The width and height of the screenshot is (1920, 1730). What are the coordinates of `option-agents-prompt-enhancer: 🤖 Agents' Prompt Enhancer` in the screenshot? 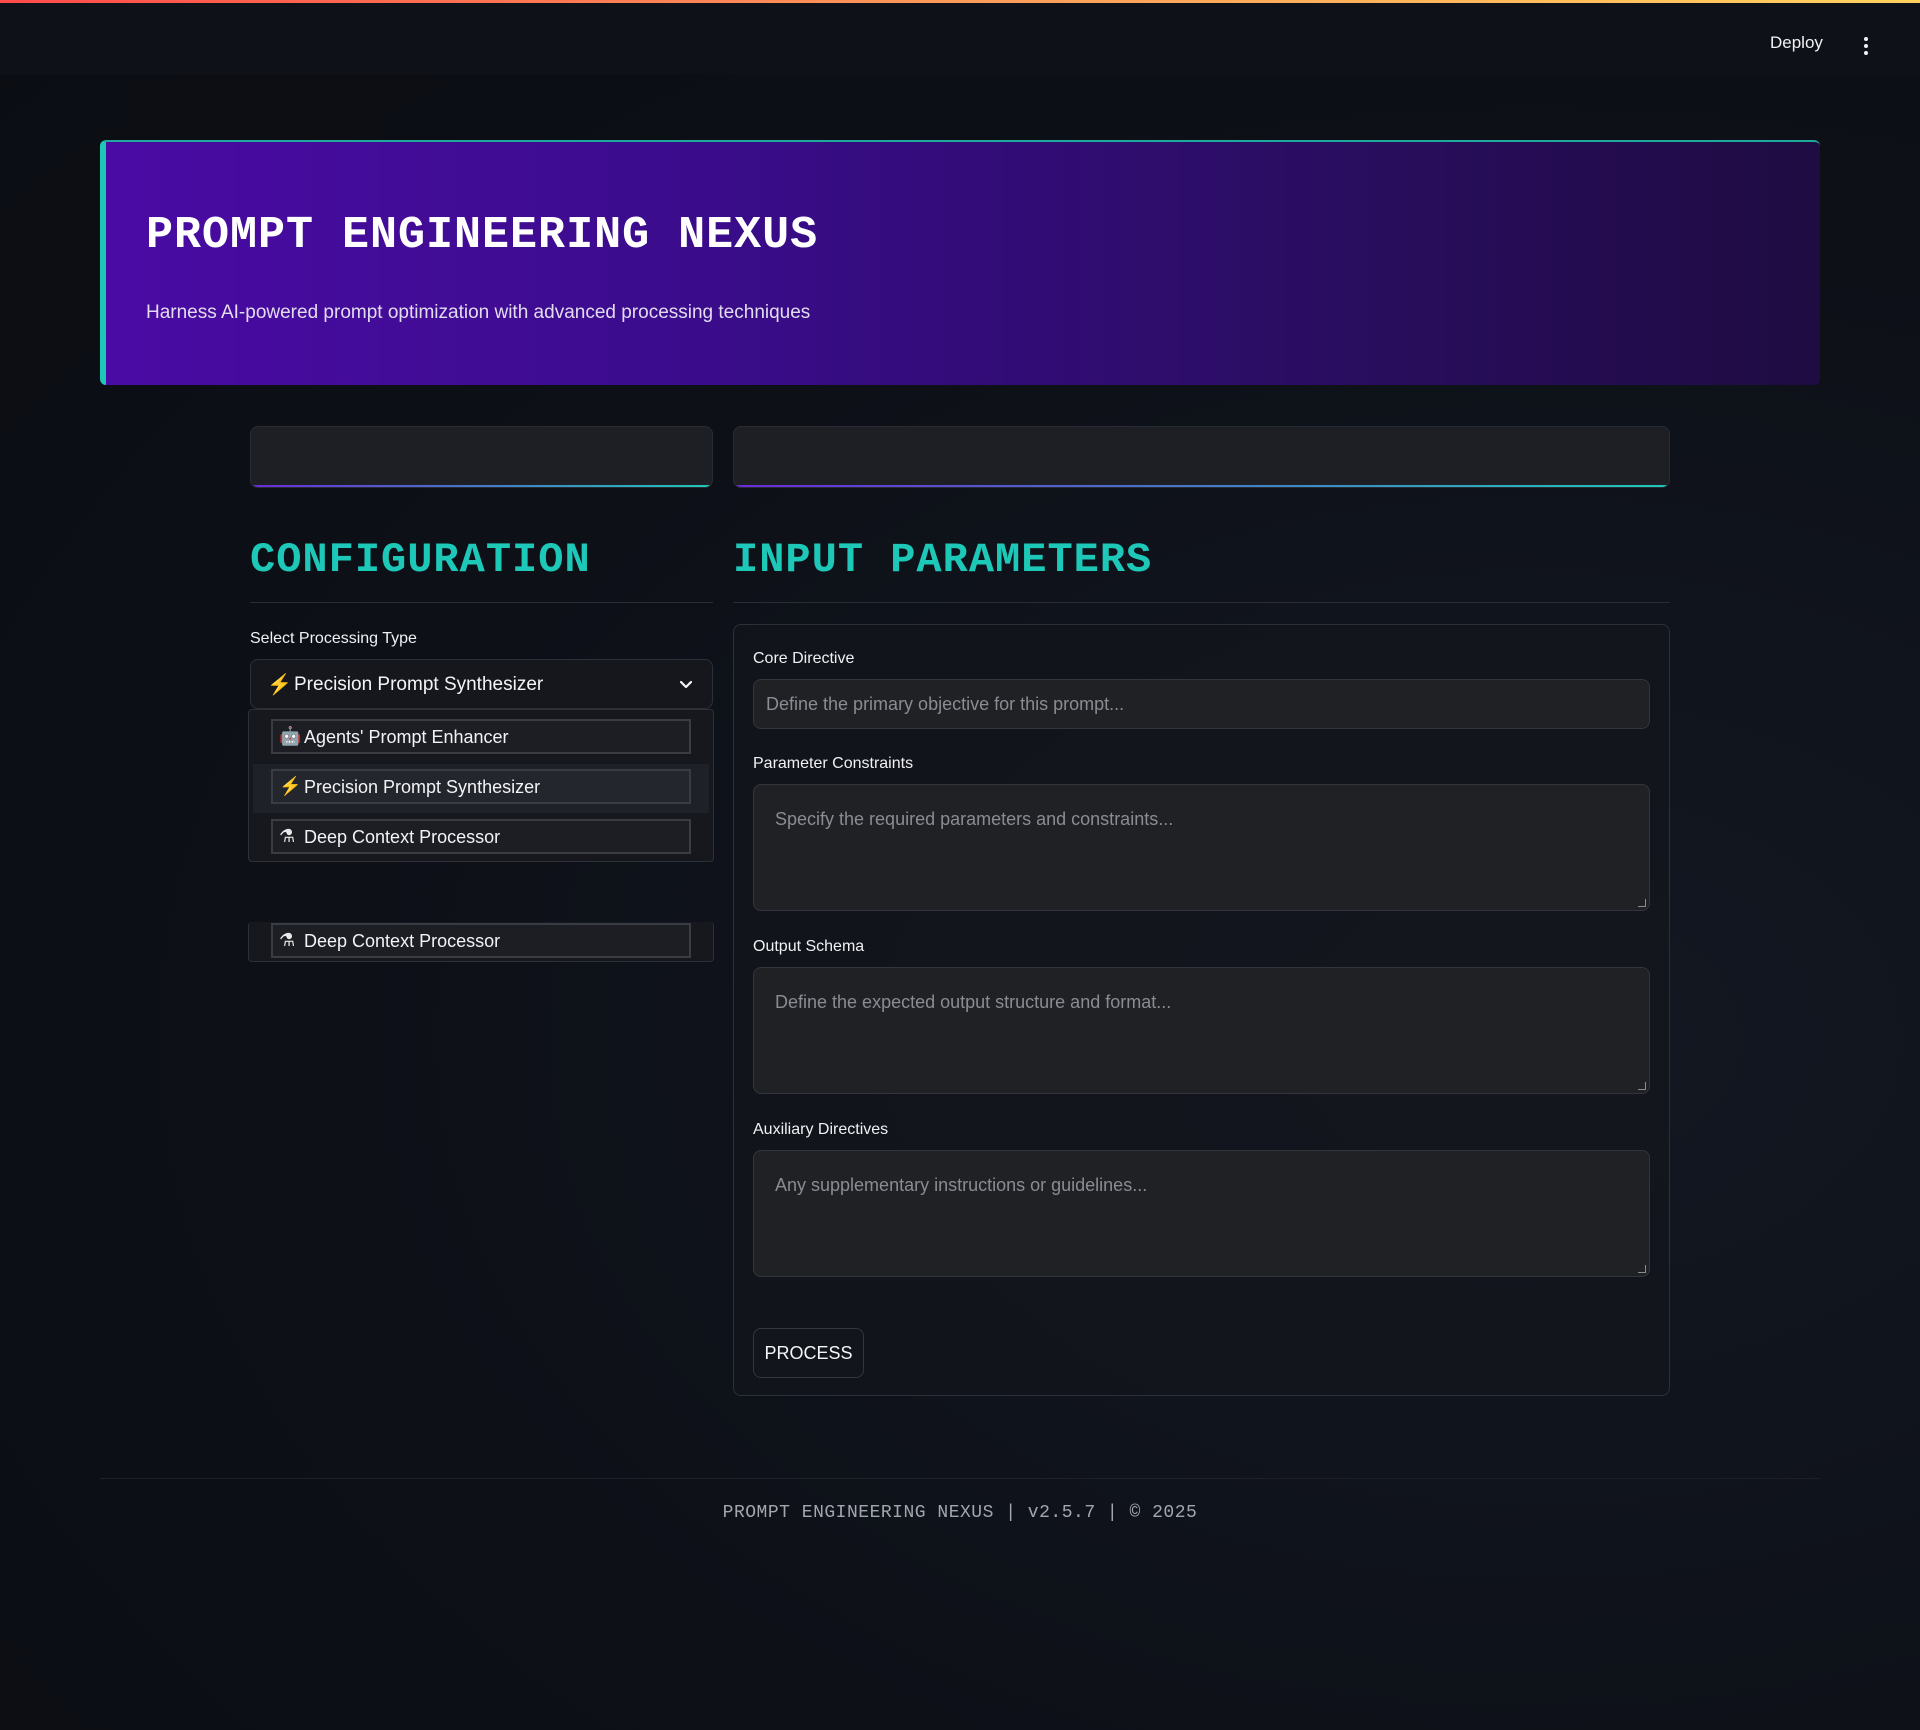 It's located at (481, 736).